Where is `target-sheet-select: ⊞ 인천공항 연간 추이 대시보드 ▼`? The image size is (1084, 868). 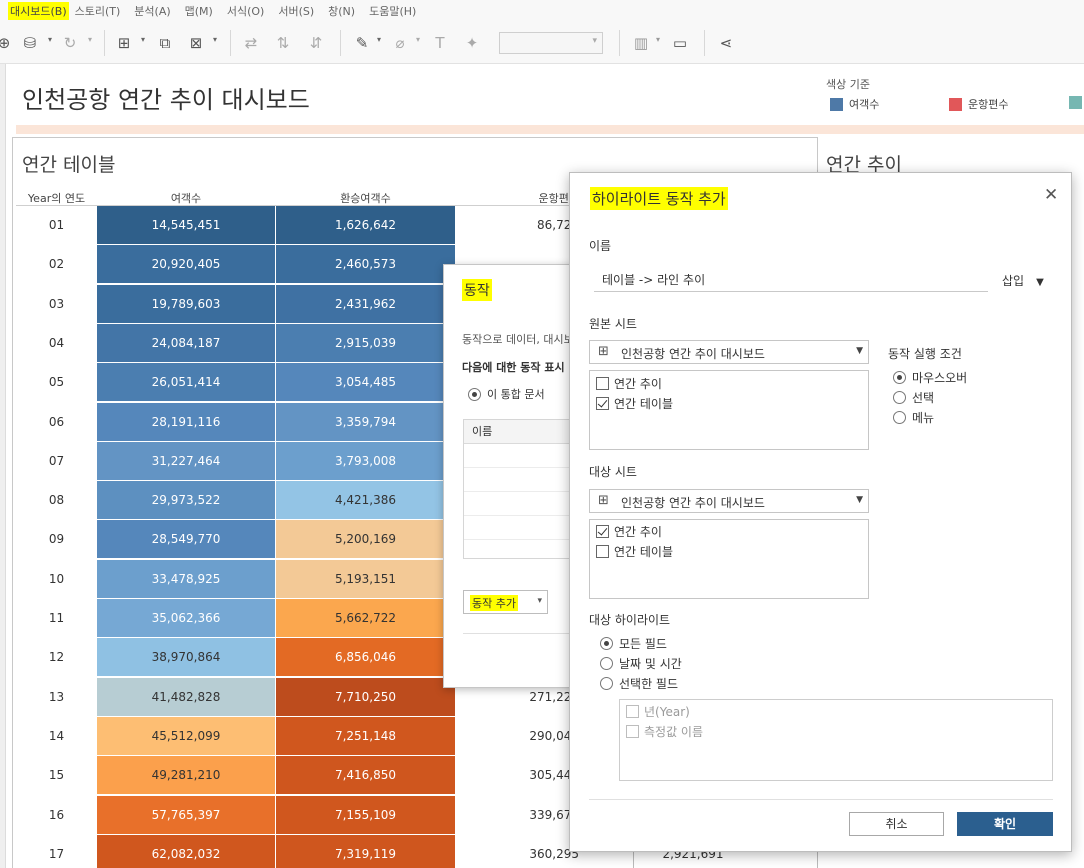 target-sheet-select: ⊞ 인천공항 연간 추이 대시보드 ▼ is located at coordinates (729, 501).